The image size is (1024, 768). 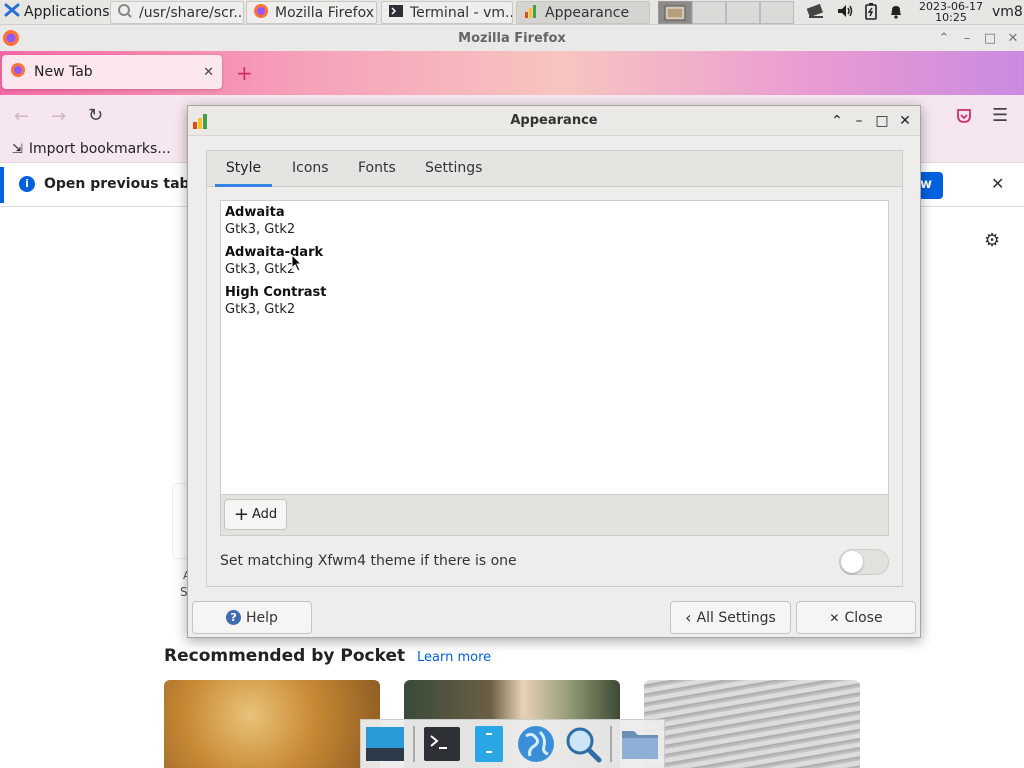 What do you see at coordinates (112, 72) in the screenshot?
I see `tab-new-tab: New Tab ✕` at bounding box center [112, 72].